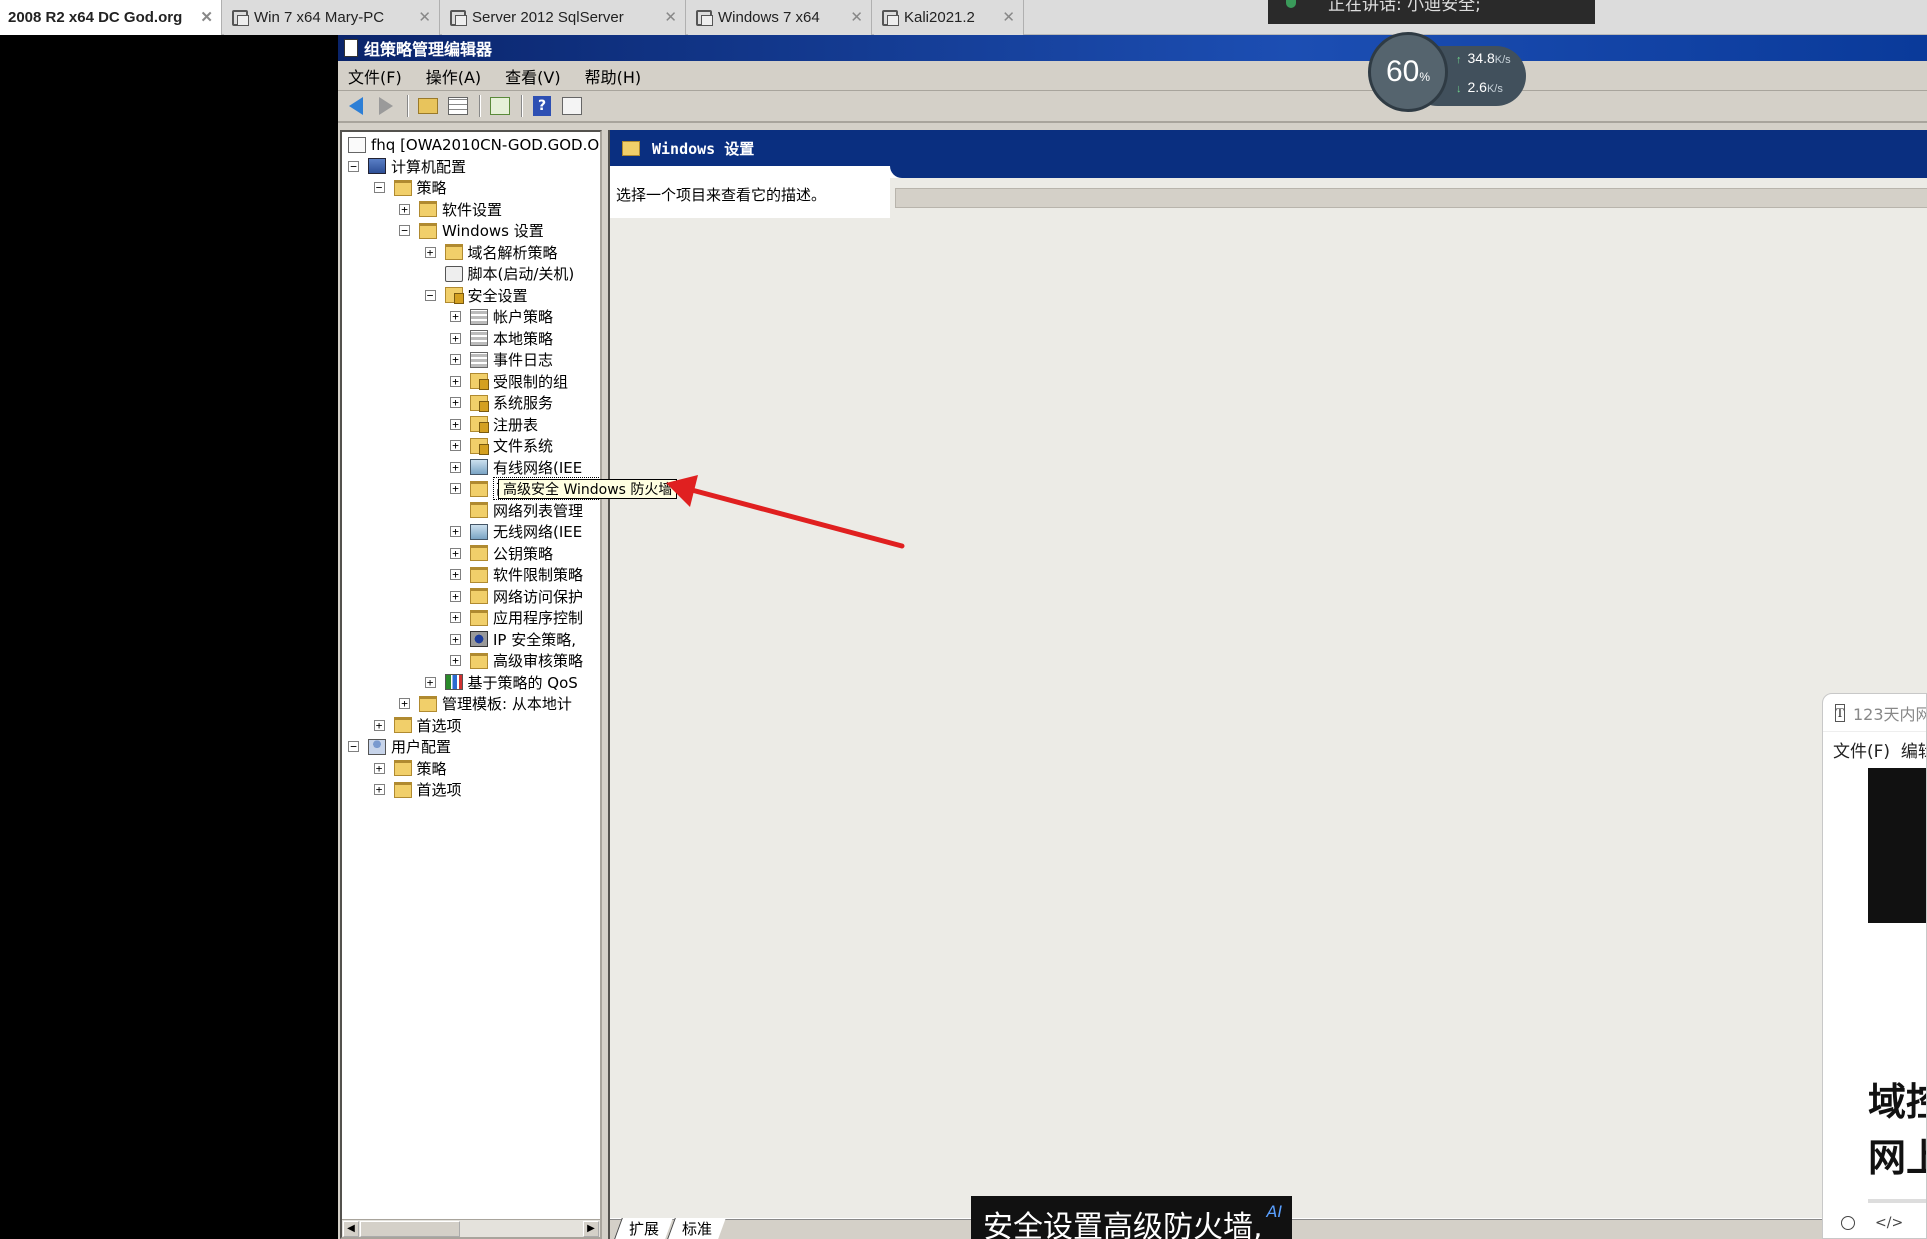 Image resolution: width=1927 pixels, height=1239 pixels. I want to click on circle-icon, so click(1848, 1223).